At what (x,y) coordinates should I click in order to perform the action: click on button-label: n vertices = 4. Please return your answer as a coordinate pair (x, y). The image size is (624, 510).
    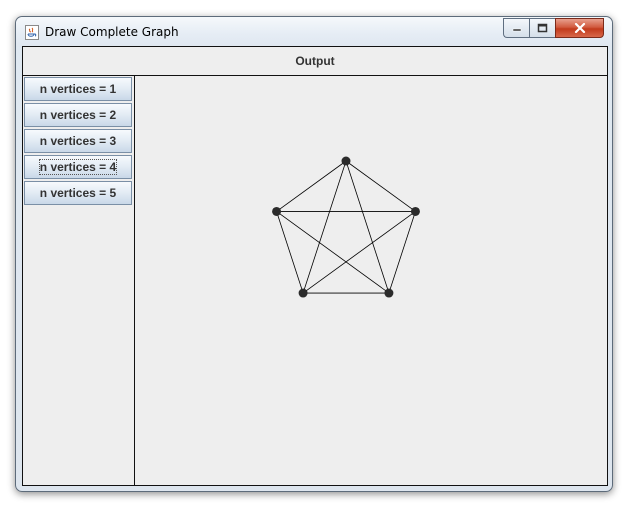
    Looking at the image, I should click on (78, 167).